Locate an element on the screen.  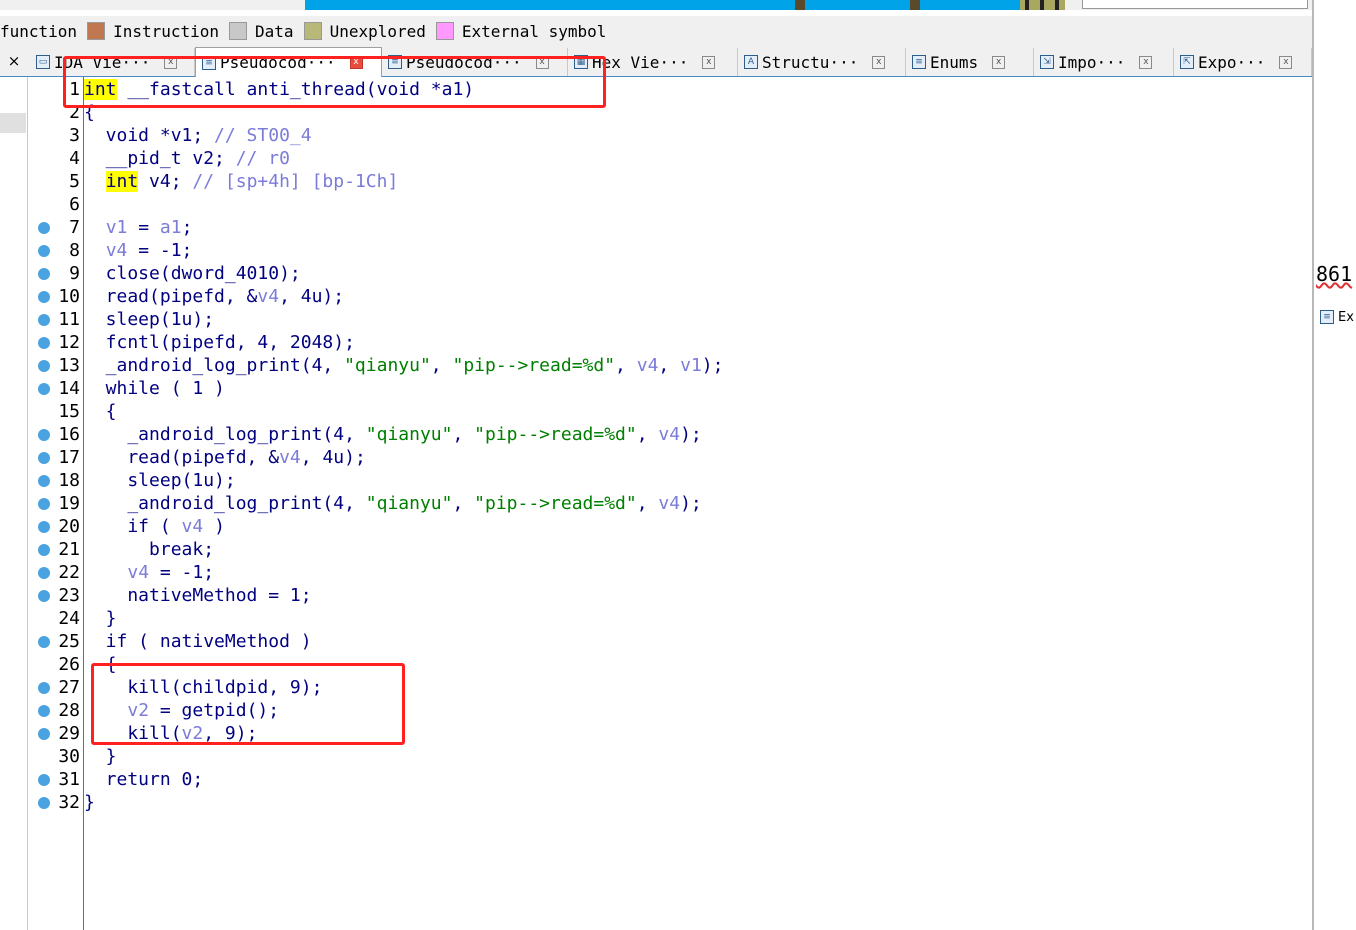
tab-7: ⇲ Impo··· x is located at coordinates (1104, 62).